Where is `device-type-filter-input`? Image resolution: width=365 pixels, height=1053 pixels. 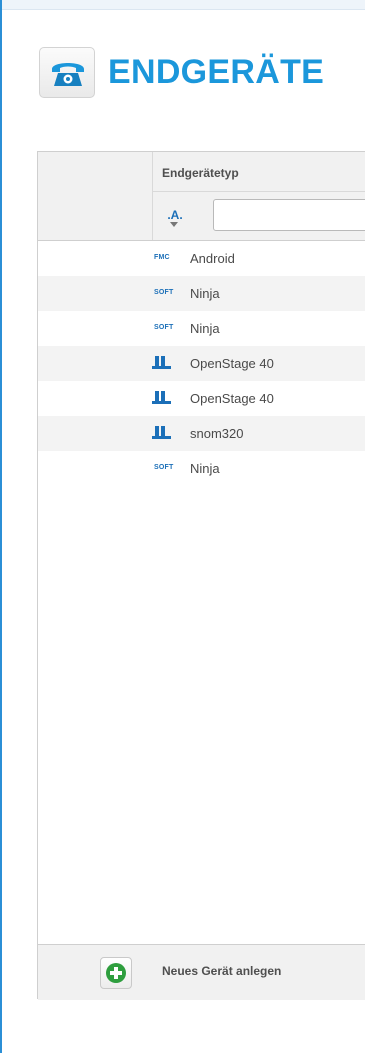
device-type-filter-input is located at coordinates (289, 215).